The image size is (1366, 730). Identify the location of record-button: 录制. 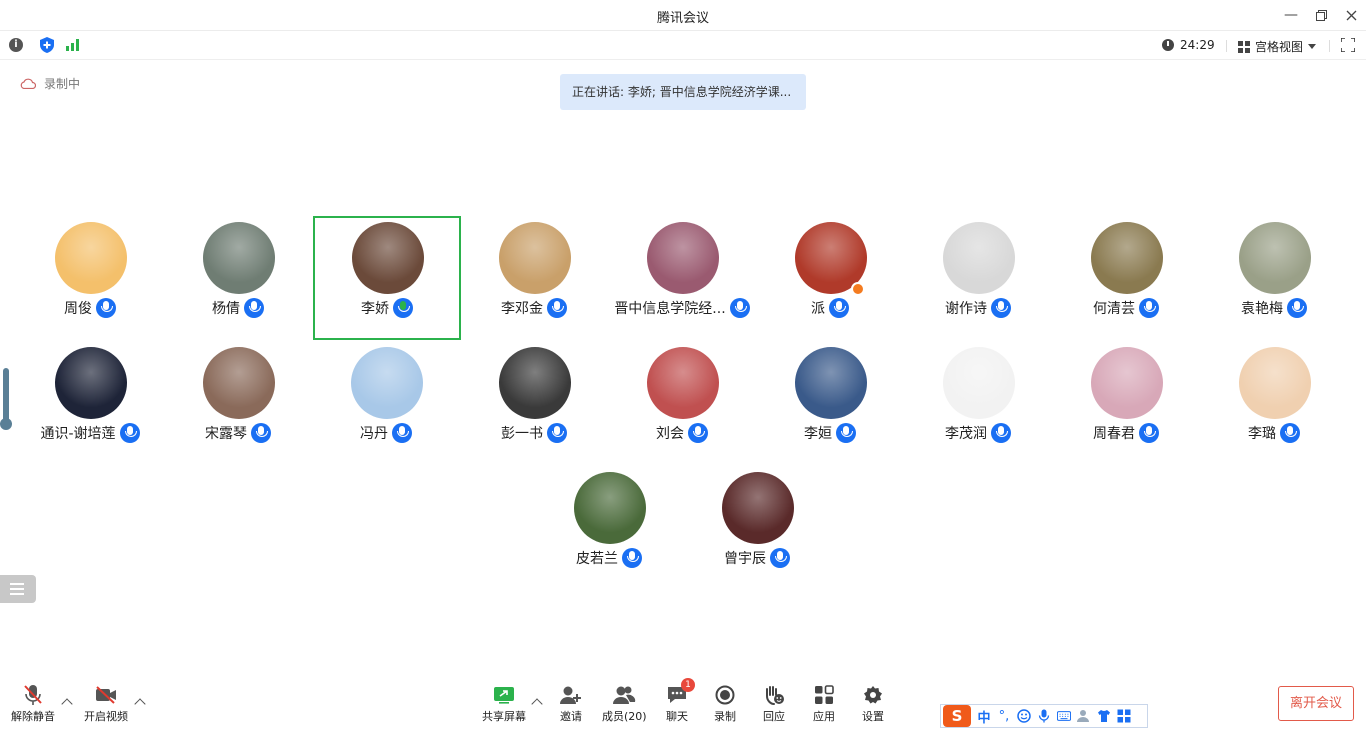
(725, 704).